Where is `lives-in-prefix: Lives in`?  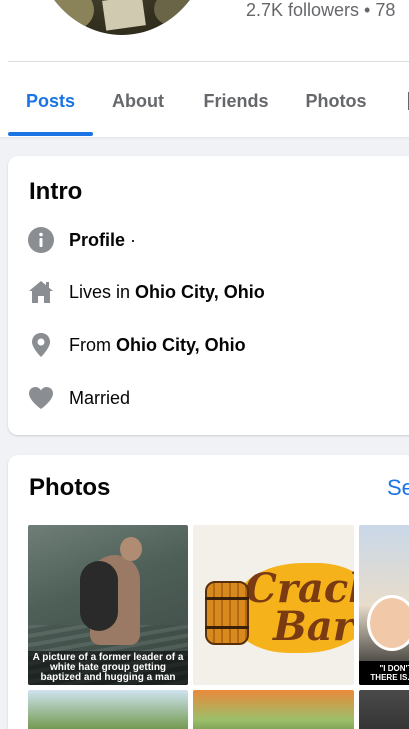
lives-in-prefix: Lives in is located at coordinates (102, 291).